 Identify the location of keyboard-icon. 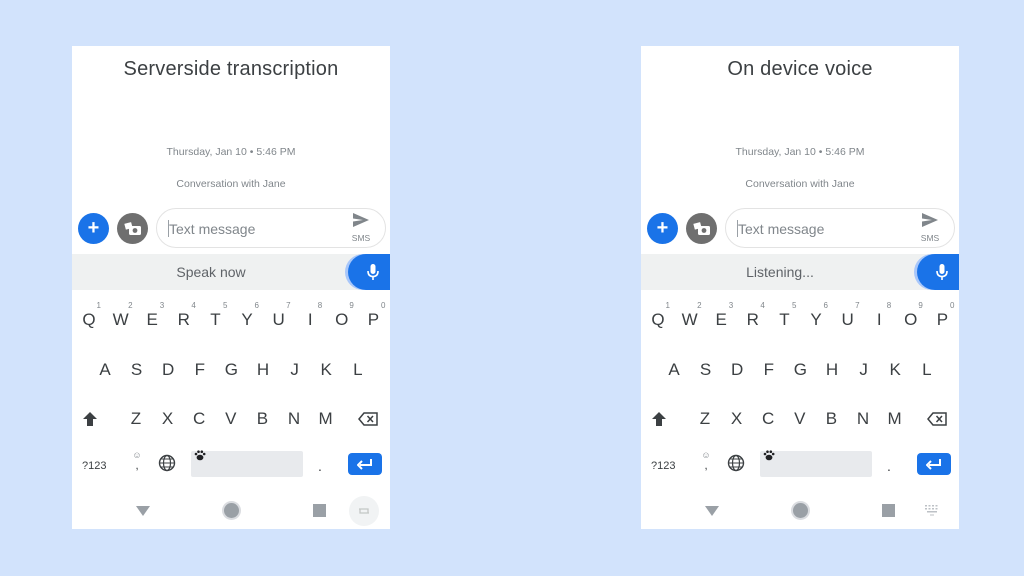
(932, 510).